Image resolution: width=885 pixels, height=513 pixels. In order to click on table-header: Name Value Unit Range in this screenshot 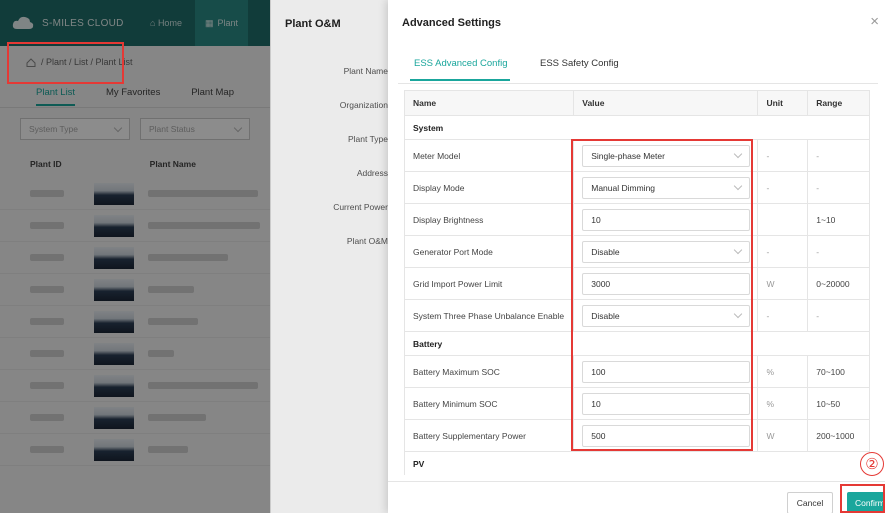, I will do `click(637, 103)`.